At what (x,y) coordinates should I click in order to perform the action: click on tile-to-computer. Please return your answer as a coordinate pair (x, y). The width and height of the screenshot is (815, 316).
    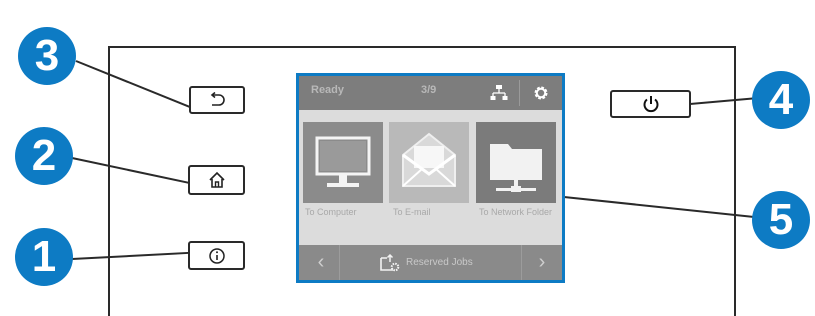
    Looking at the image, I should click on (343, 162).